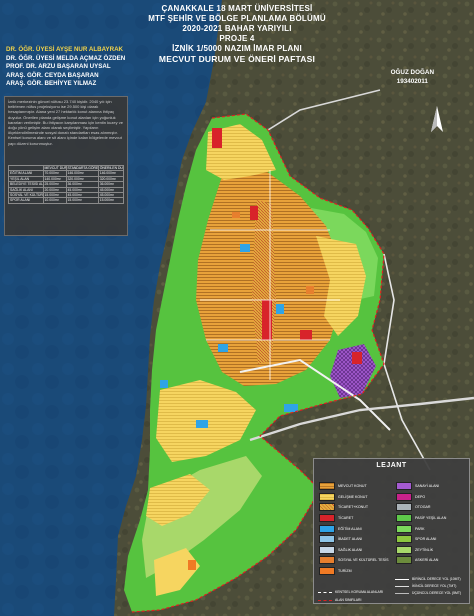  I want to click on legend-label: GELİŞME KONUT, so click(353, 496).